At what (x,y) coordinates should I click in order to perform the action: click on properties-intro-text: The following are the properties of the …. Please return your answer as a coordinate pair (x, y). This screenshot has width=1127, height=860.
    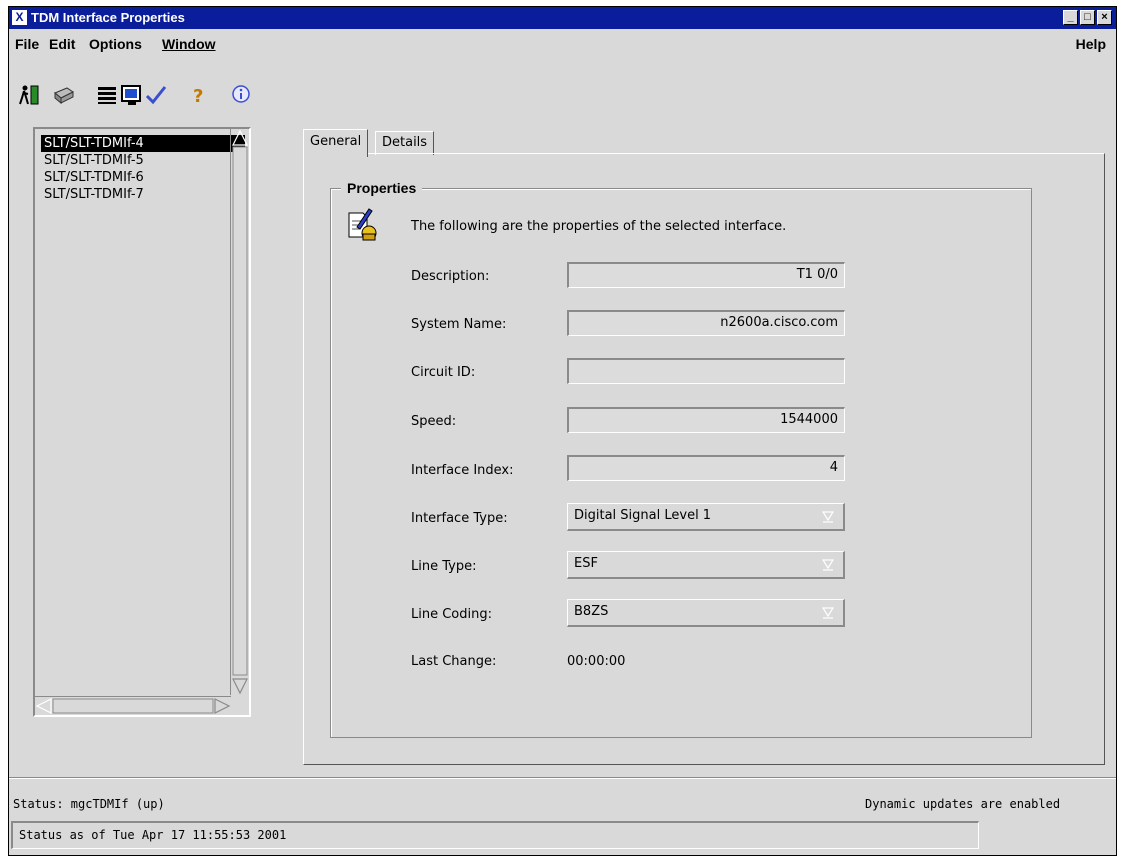
    Looking at the image, I should click on (599, 226).